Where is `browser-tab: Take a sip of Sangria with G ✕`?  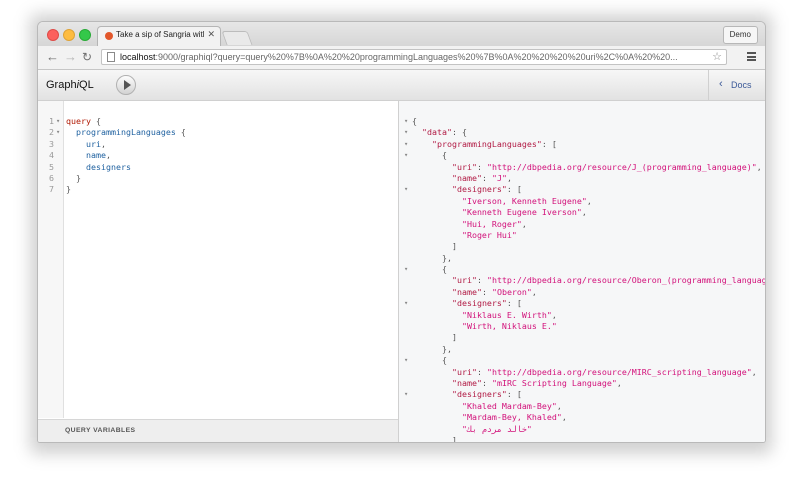 browser-tab: Take a sip of Sangria with G ✕ is located at coordinates (159, 36).